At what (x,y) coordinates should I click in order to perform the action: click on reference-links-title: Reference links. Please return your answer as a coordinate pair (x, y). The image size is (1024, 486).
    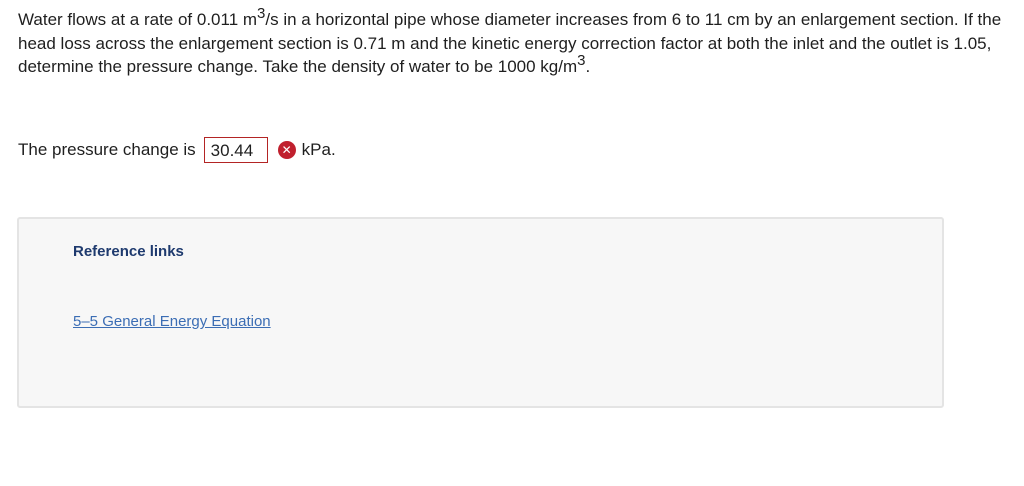
    Looking at the image, I should click on (128, 251).